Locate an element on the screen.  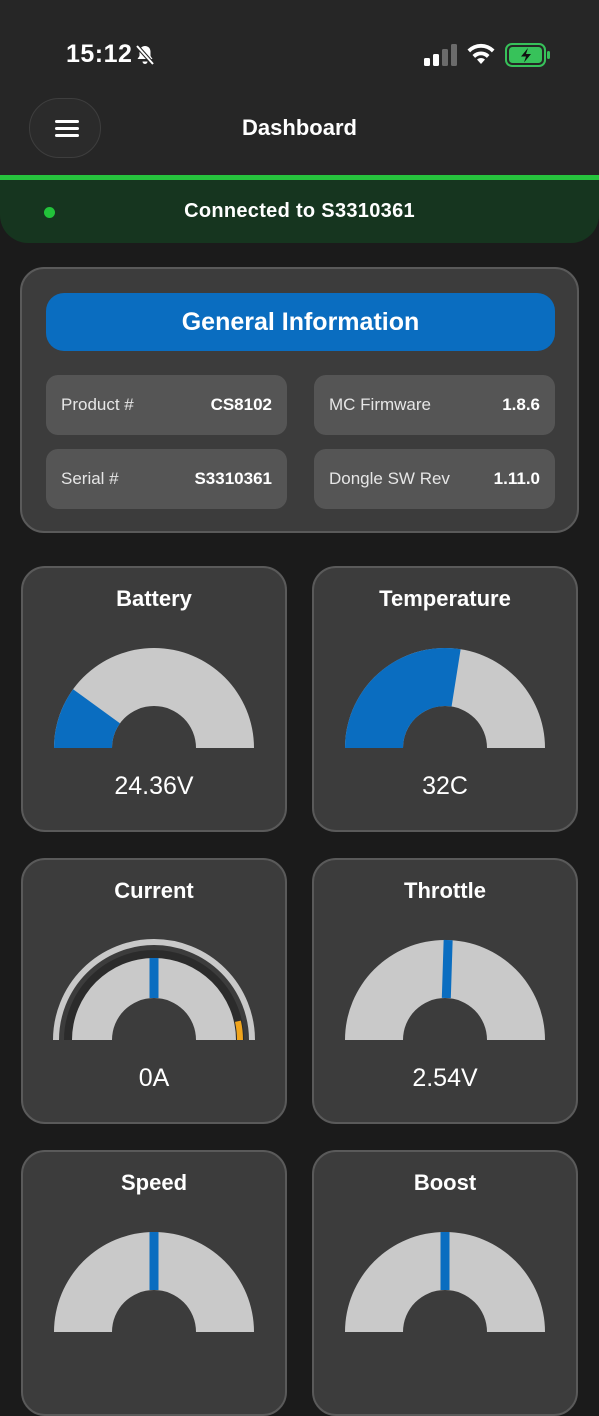
info-label: Serial # is located at coordinates (90, 478).